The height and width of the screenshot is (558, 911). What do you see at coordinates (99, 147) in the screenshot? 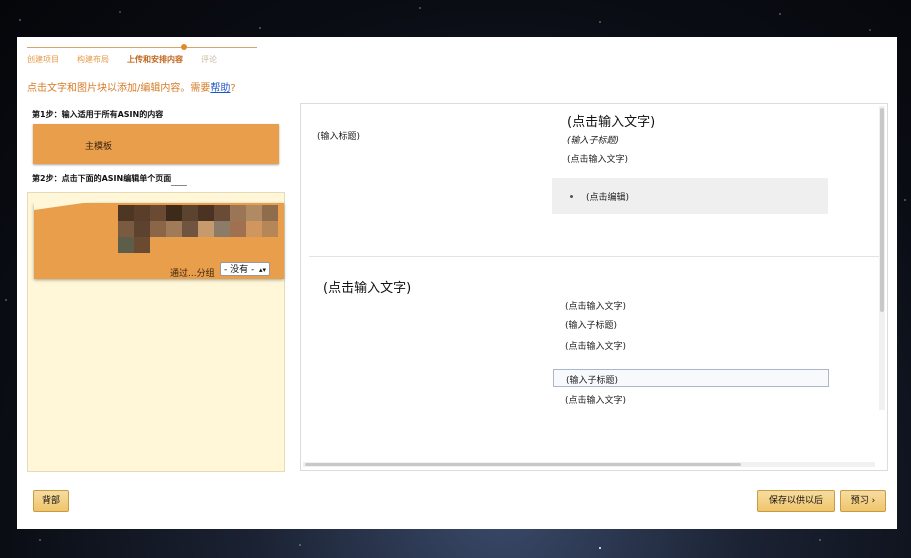
I see `master-template-label: 主模板` at bounding box center [99, 147].